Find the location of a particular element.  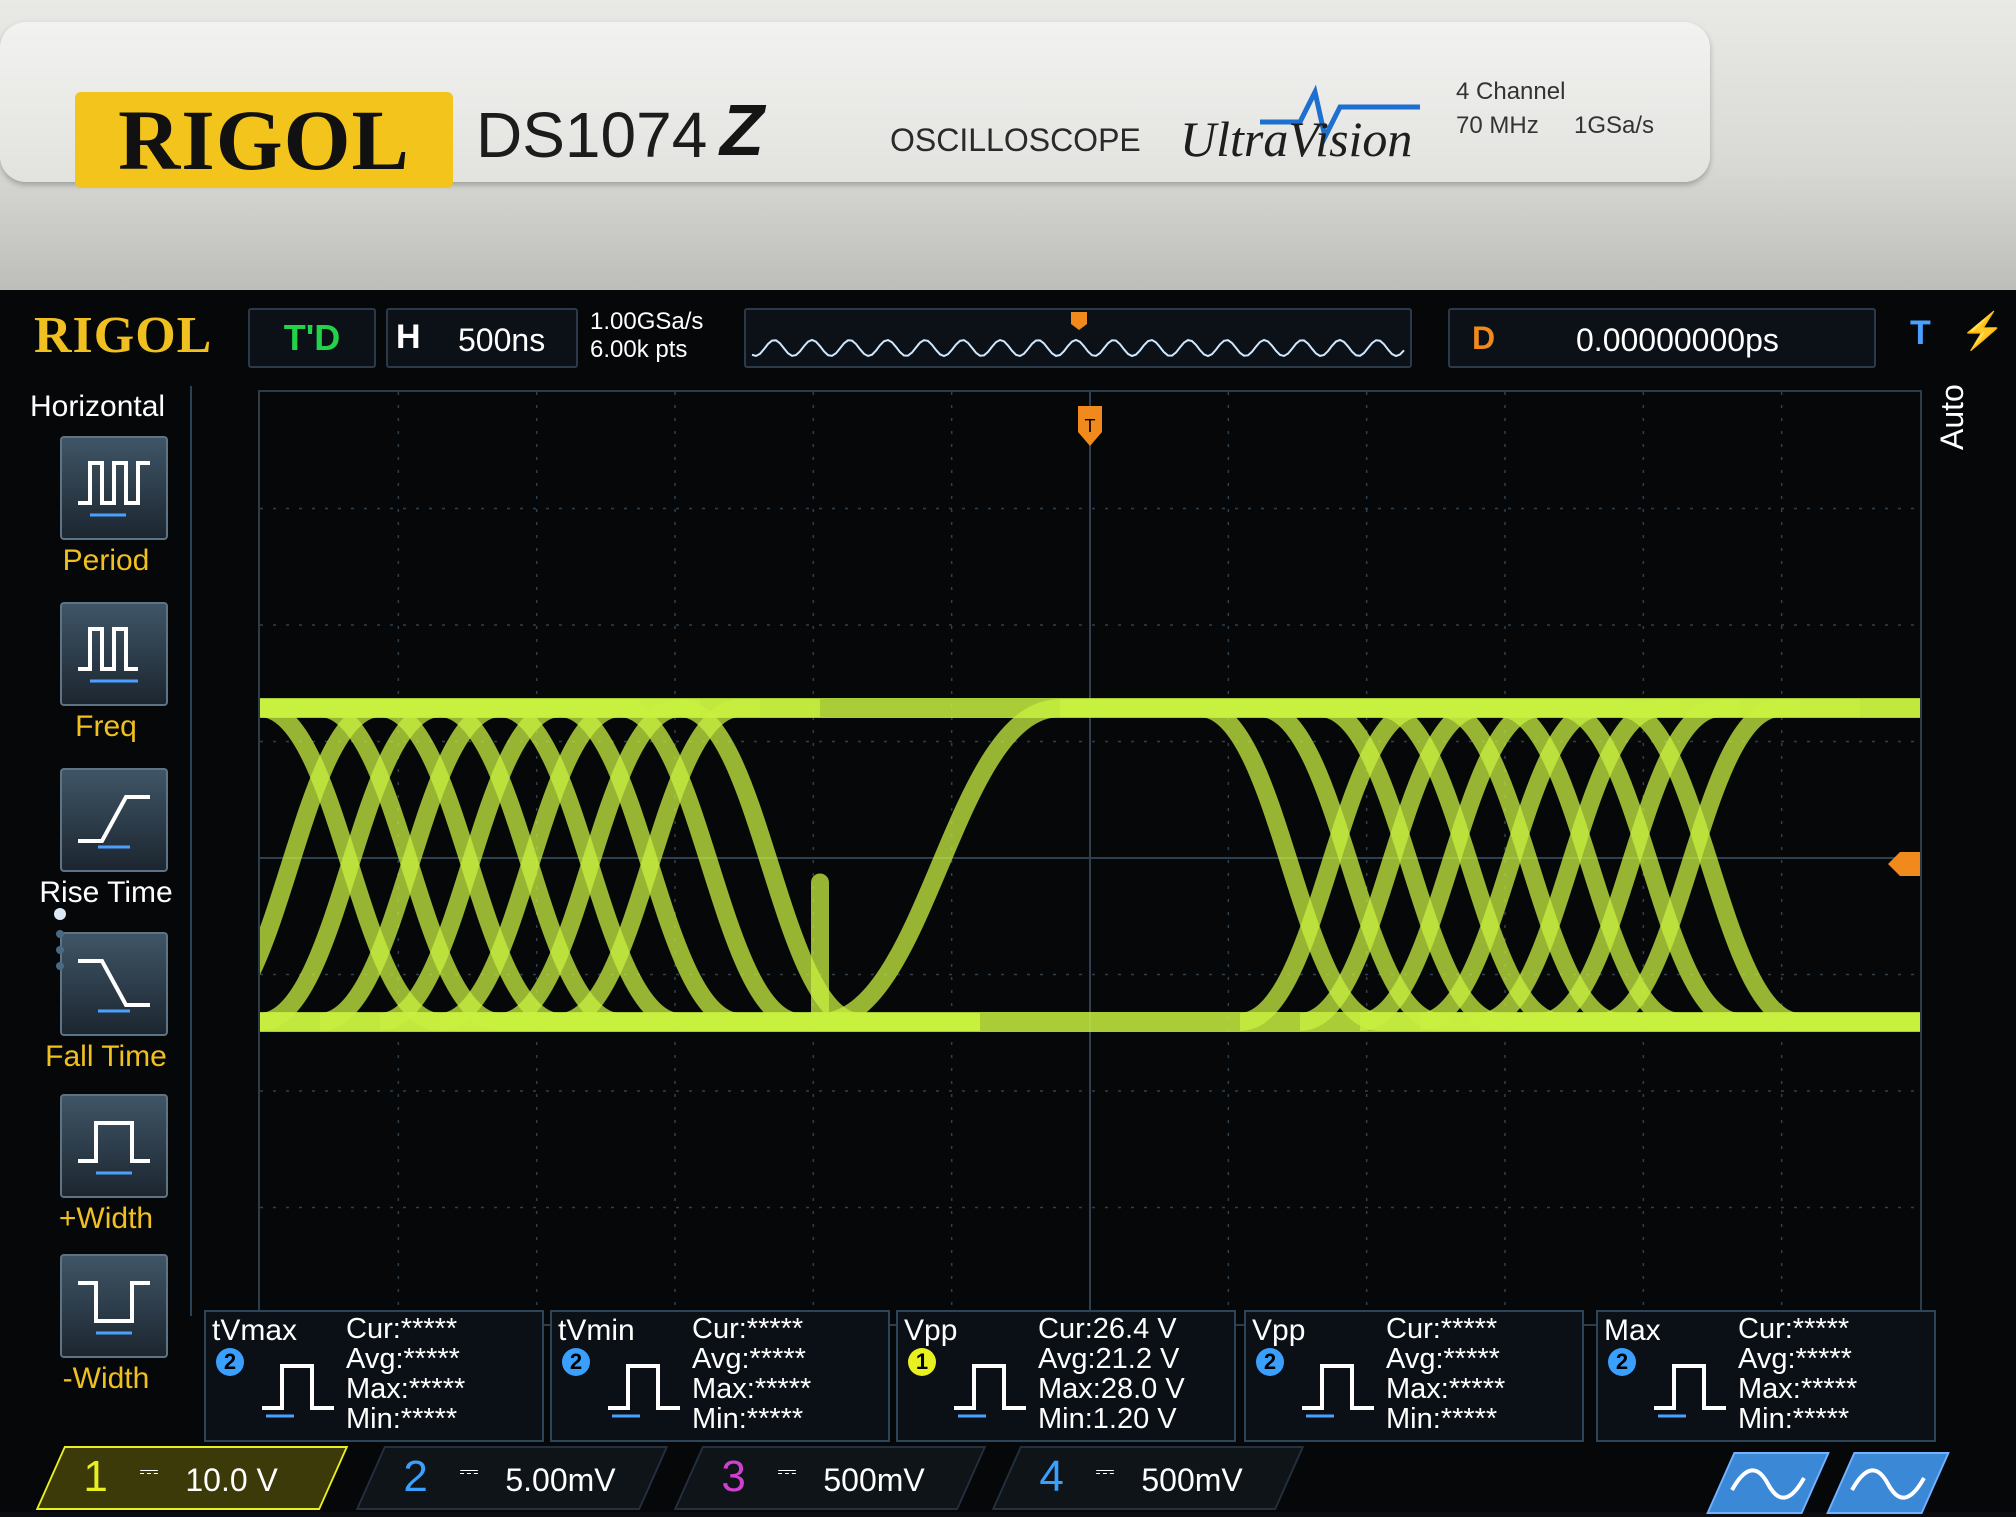

menu-item-fall-time: Fall Time is located at coordinates (106, 1012).